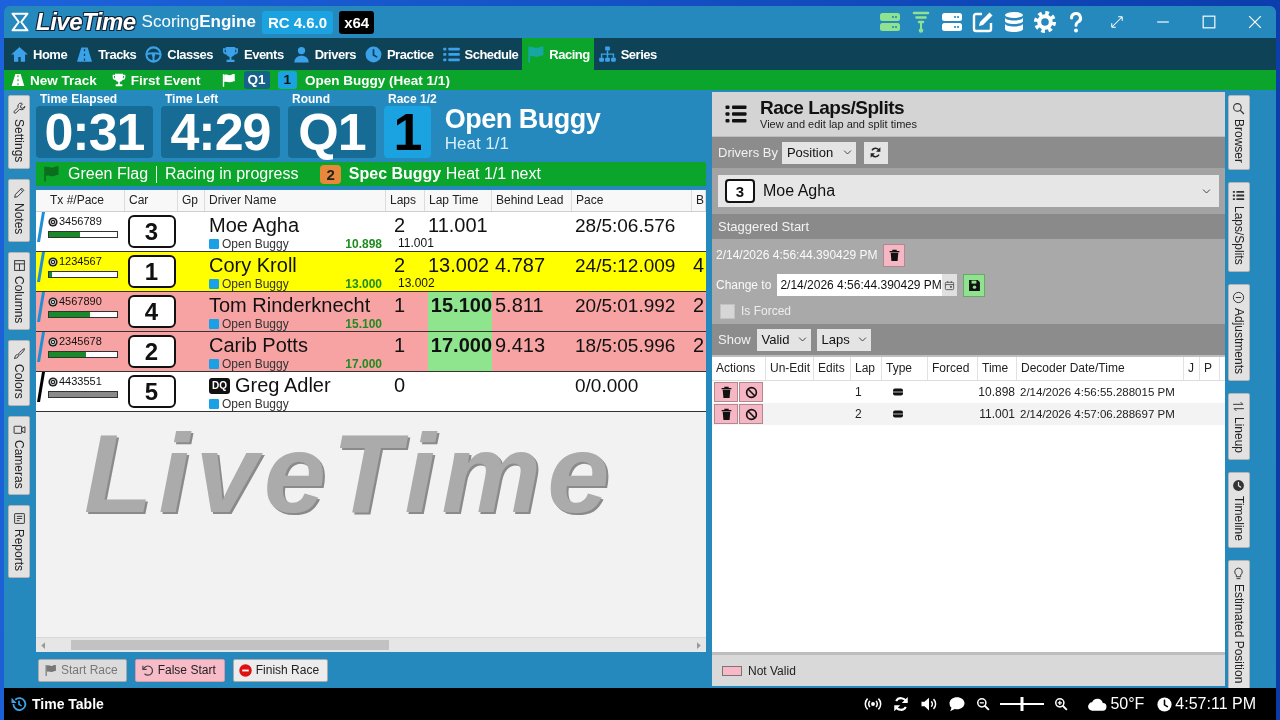  What do you see at coordinates (866, 368) in the screenshot?
I see `column-header: Lap` at bounding box center [866, 368].